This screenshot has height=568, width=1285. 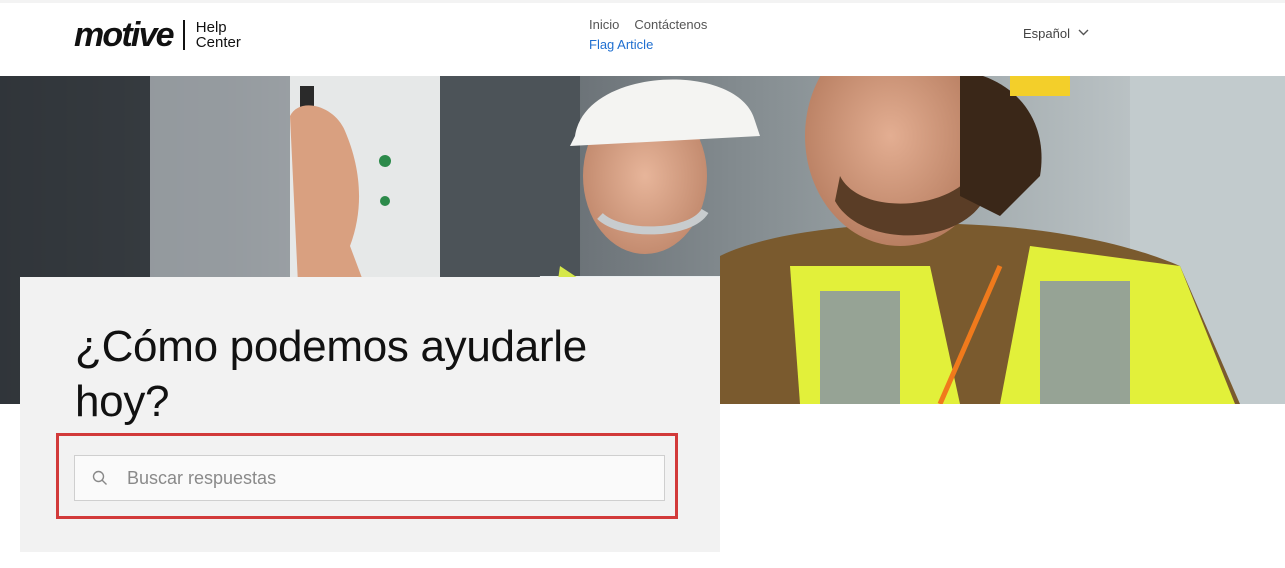 I want to click on nav-link-contact: Contáctenos, so click(x=670, y=25).